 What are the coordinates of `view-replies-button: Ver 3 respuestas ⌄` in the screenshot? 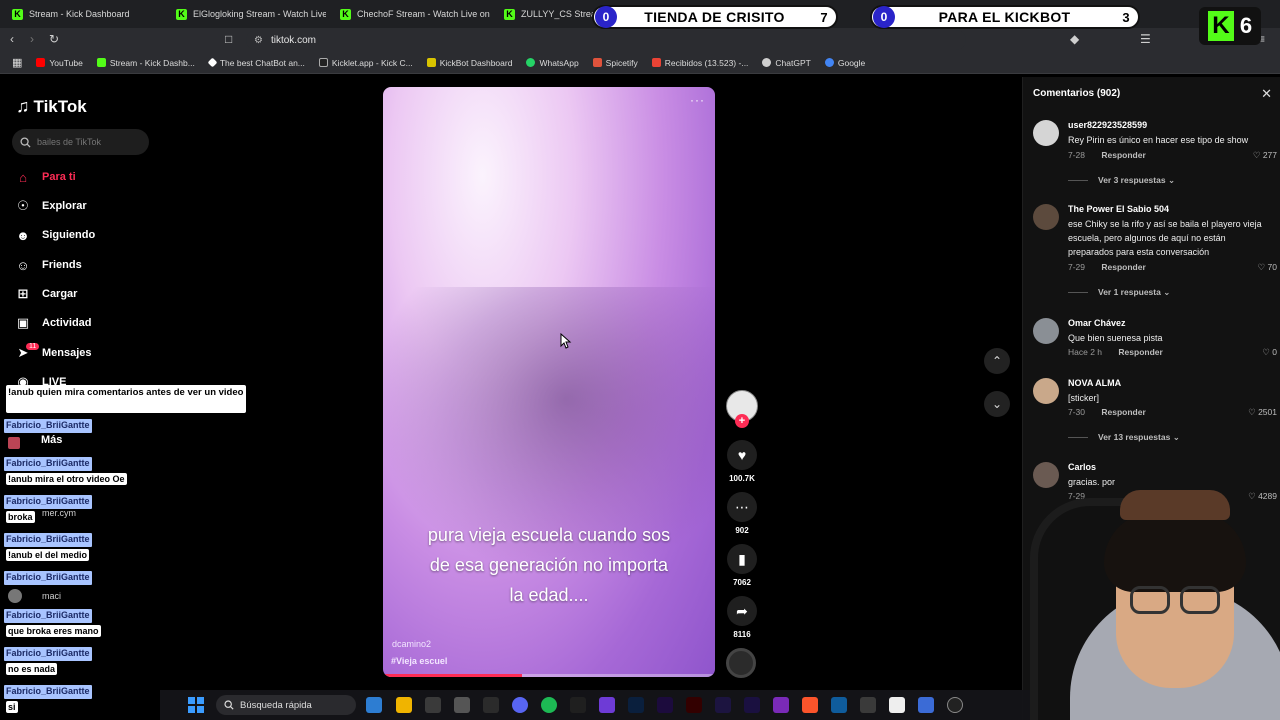 It's located at (1121, 180).